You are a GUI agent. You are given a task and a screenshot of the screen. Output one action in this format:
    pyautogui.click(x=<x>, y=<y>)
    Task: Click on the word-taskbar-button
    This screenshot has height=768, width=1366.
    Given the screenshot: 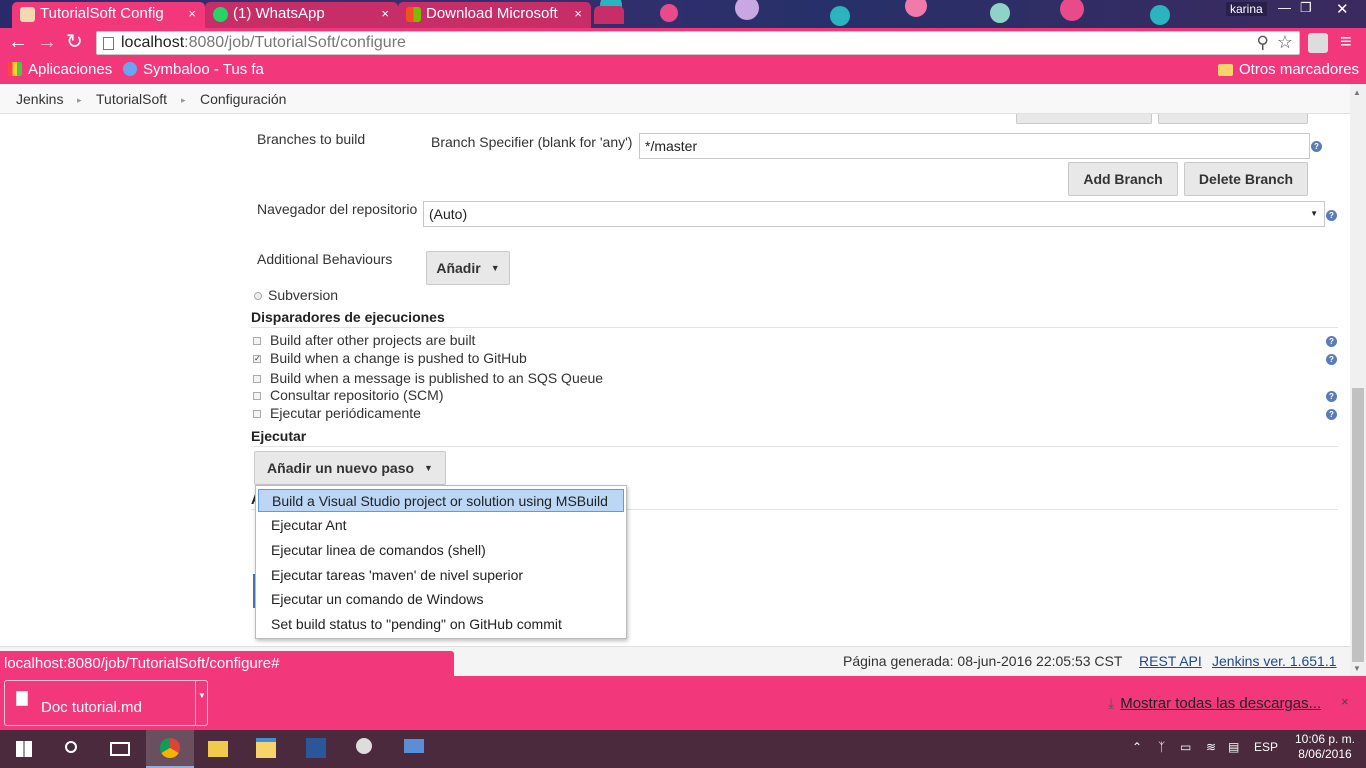 What is the action you would take?
    pyautogui.click(x=316, y=749)
    